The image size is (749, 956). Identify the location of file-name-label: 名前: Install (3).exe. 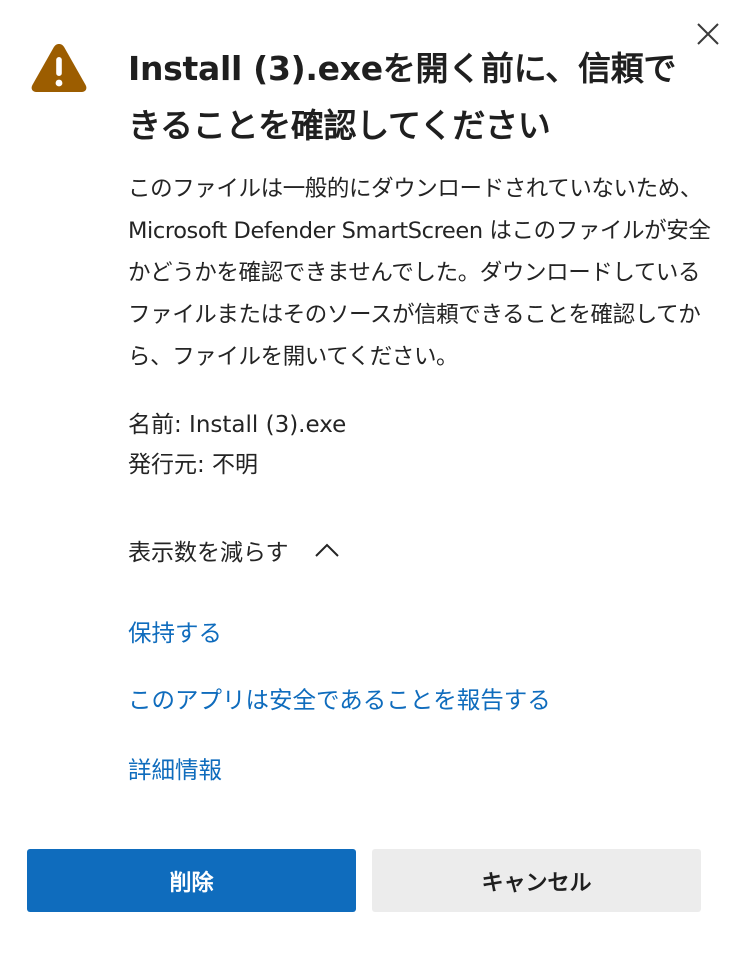
(237, 425).